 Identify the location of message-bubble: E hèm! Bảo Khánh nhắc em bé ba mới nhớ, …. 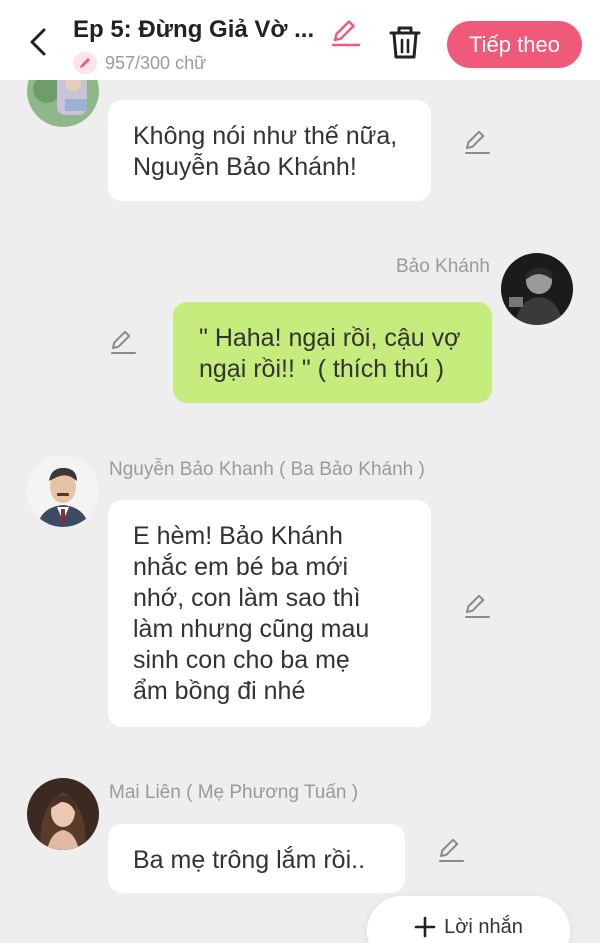
(269, 613).